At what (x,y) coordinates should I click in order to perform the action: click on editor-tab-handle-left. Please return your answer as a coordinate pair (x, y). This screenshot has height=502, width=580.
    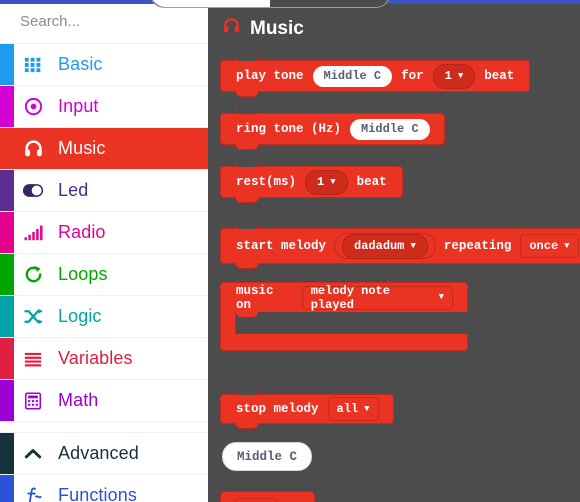
    Looking at the image, I should click on (210, 3).